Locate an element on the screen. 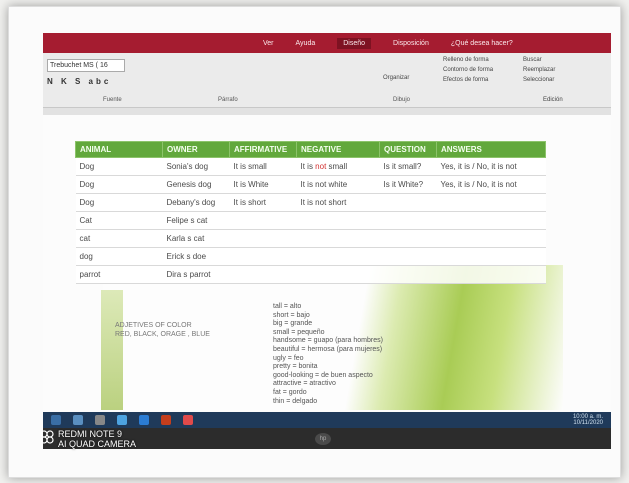 The image size is (629, 483). replace-button: Reemplazar is located at coordinates (539, 70).